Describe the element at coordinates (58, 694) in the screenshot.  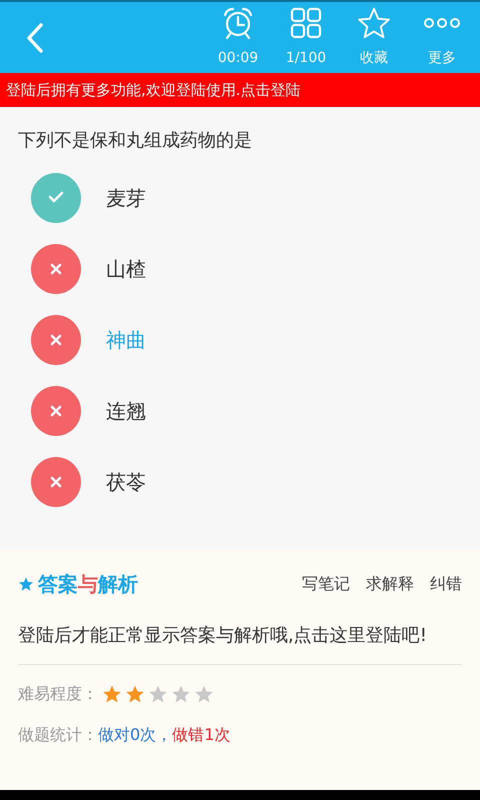
I see `difficulty-label: 难易程度：` at that location.